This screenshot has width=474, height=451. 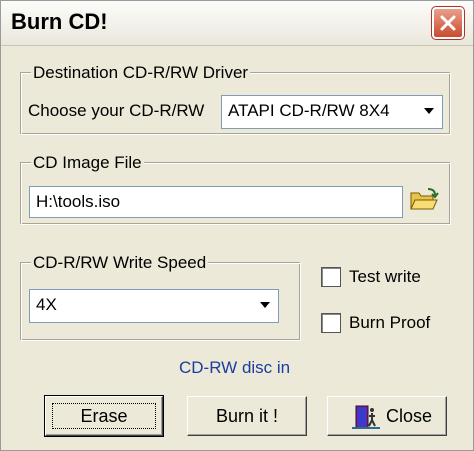 What do you see at coordinates (87, 163) in the screenshot?
I see `image-file-group-label: CD Image File` at bounding box center [87, 163].